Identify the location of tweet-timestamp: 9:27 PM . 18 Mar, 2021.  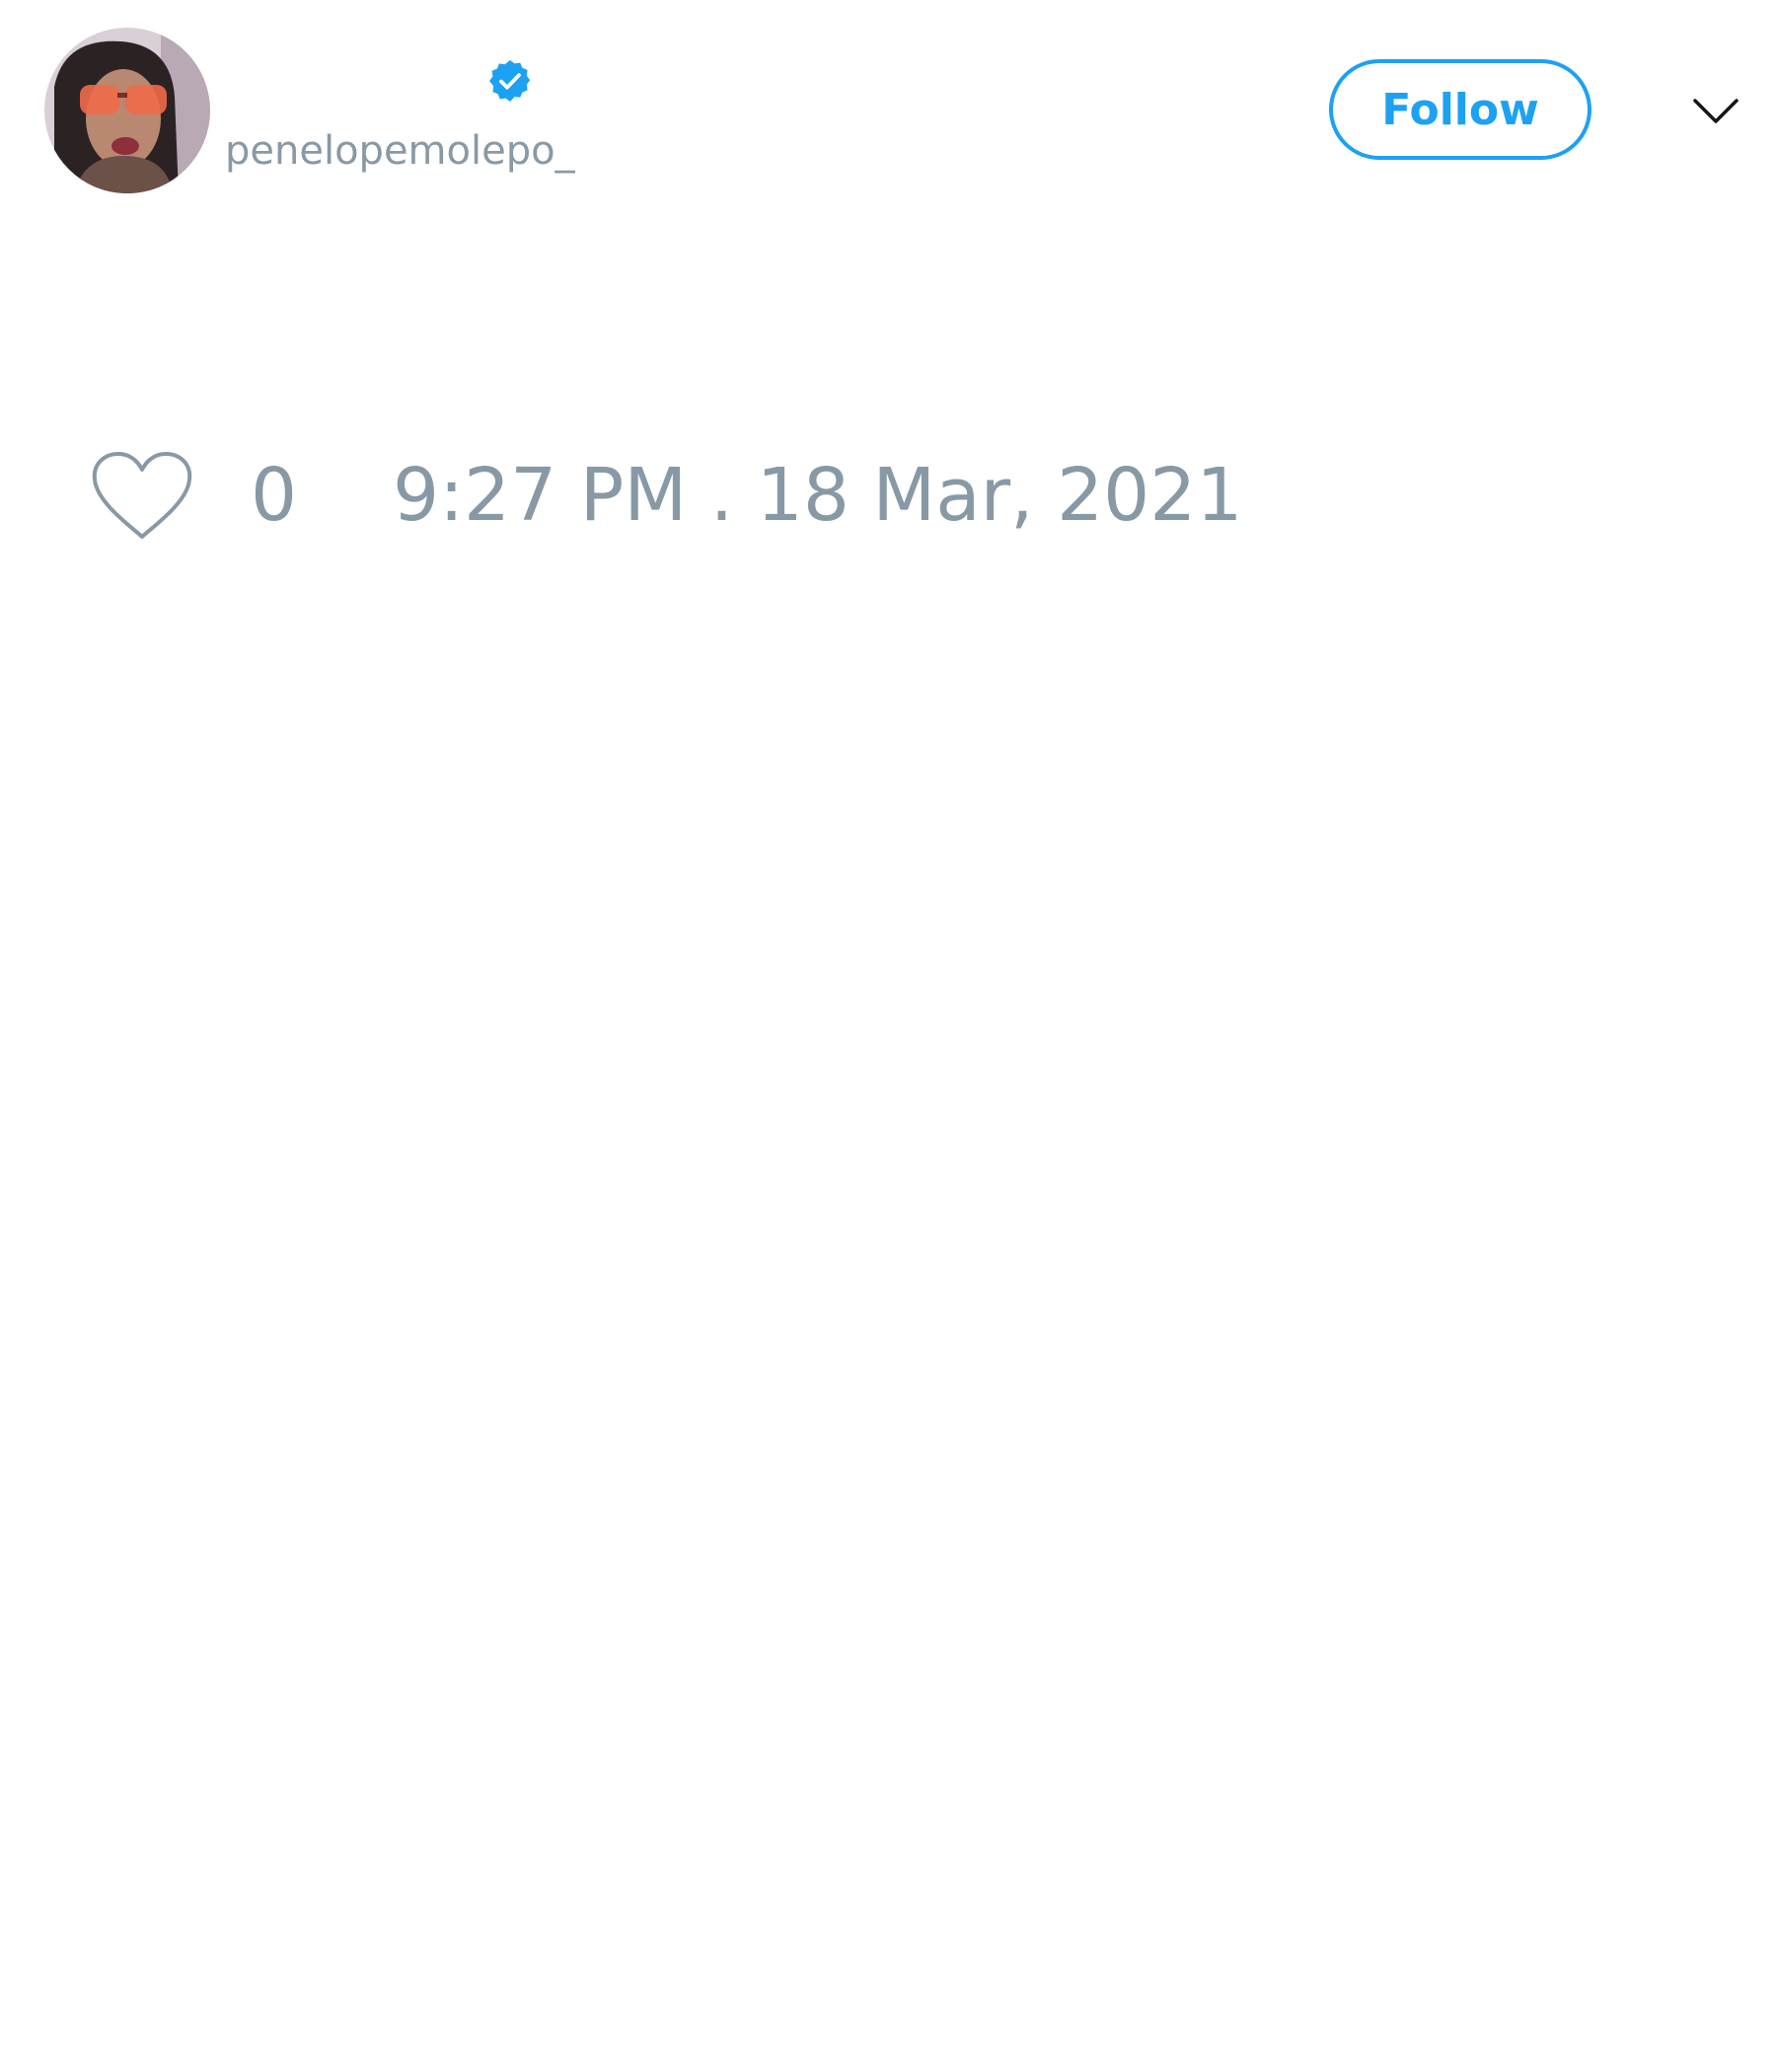
(818, 496).